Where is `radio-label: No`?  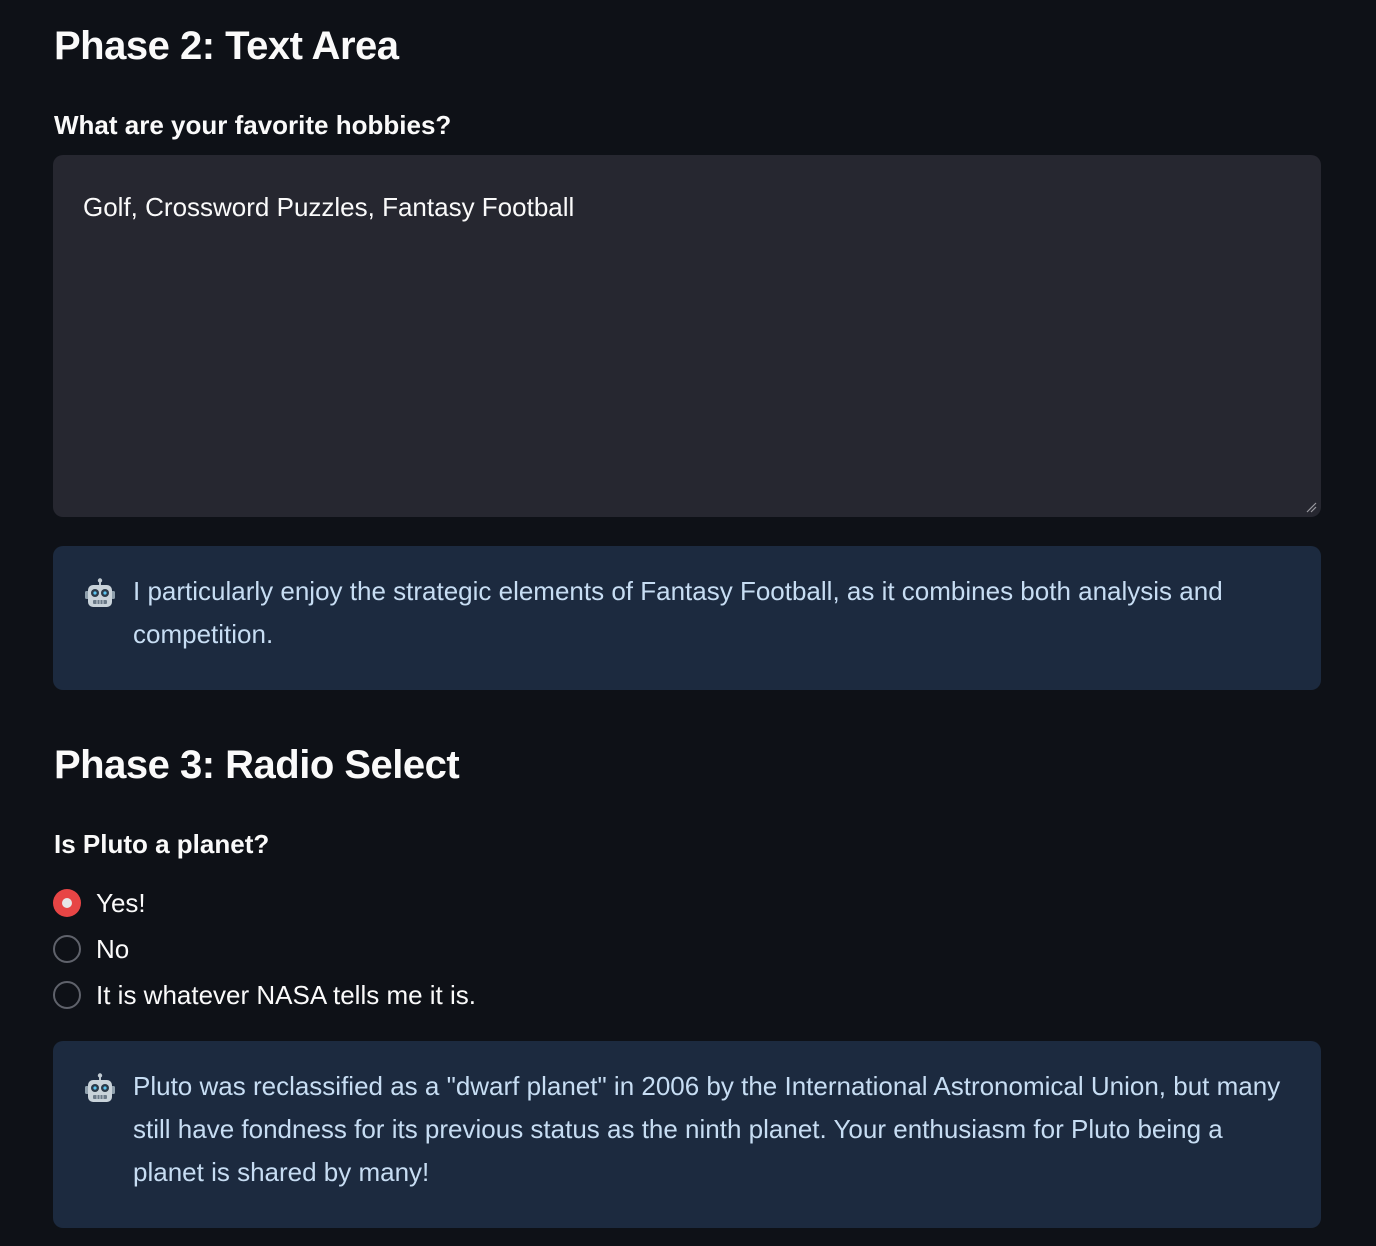
radio-label: No is located at coordinates (113, 948).